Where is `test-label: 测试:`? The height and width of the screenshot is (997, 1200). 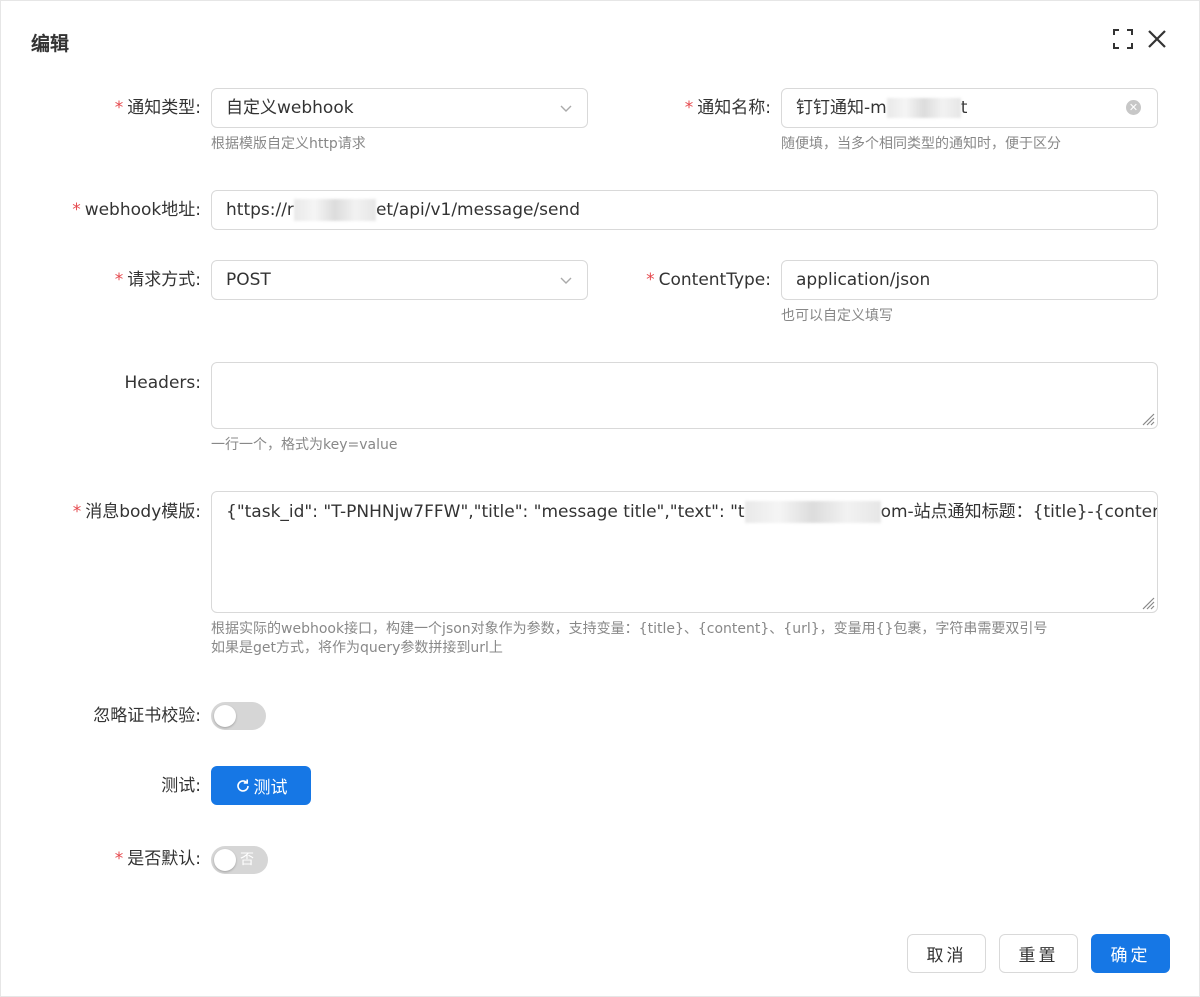
test-label: 测试: is located at coordinates (181, 786).